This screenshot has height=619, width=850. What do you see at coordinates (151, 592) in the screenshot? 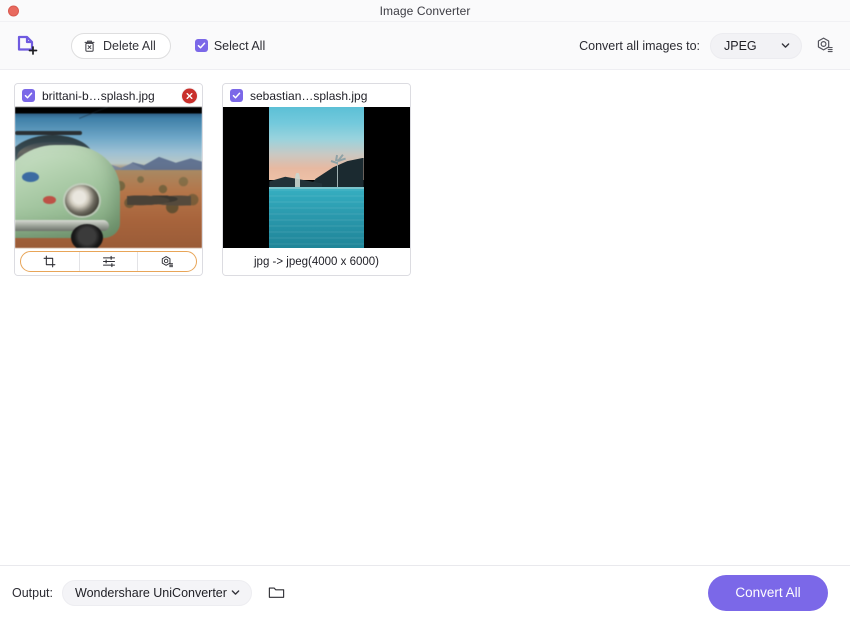
I see `output-value: Wondershare UniConverter` at bounding box center [151, 592].